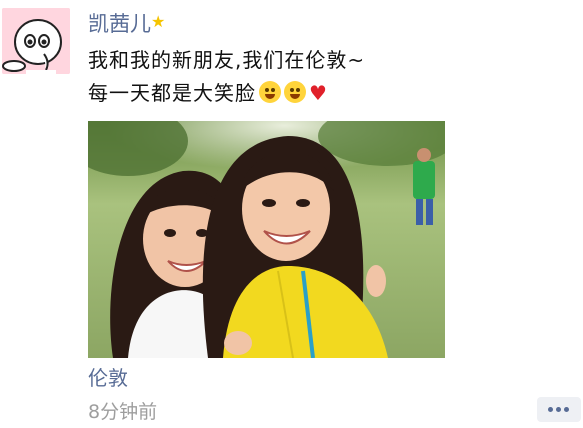 Image resolution: width=583 pixels, height=428 pixels. I want to click on sparkle-star-icon: ★, so click(158, 21).